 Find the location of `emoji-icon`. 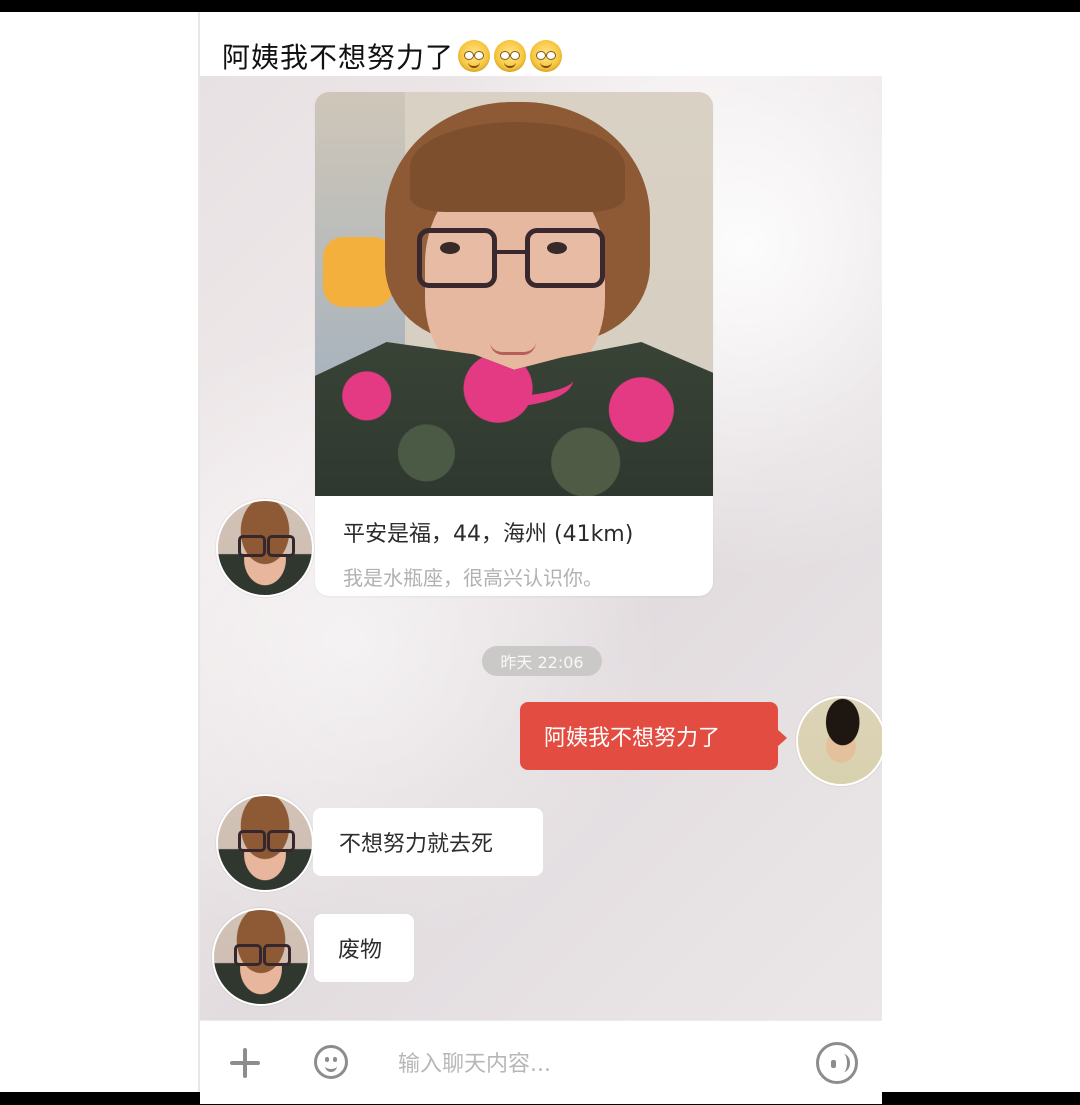

emoji-icon is located at coordinates (331, 1062).